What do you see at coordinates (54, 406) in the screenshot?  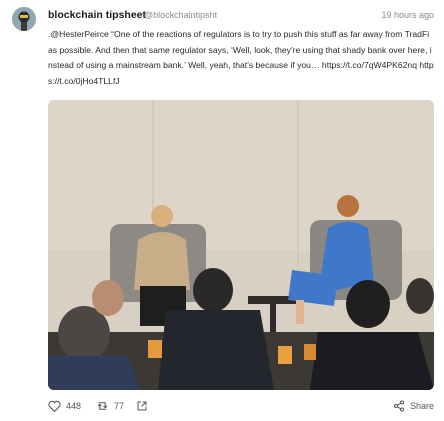 I see `heart-icon` at bounding box center [54, 406].